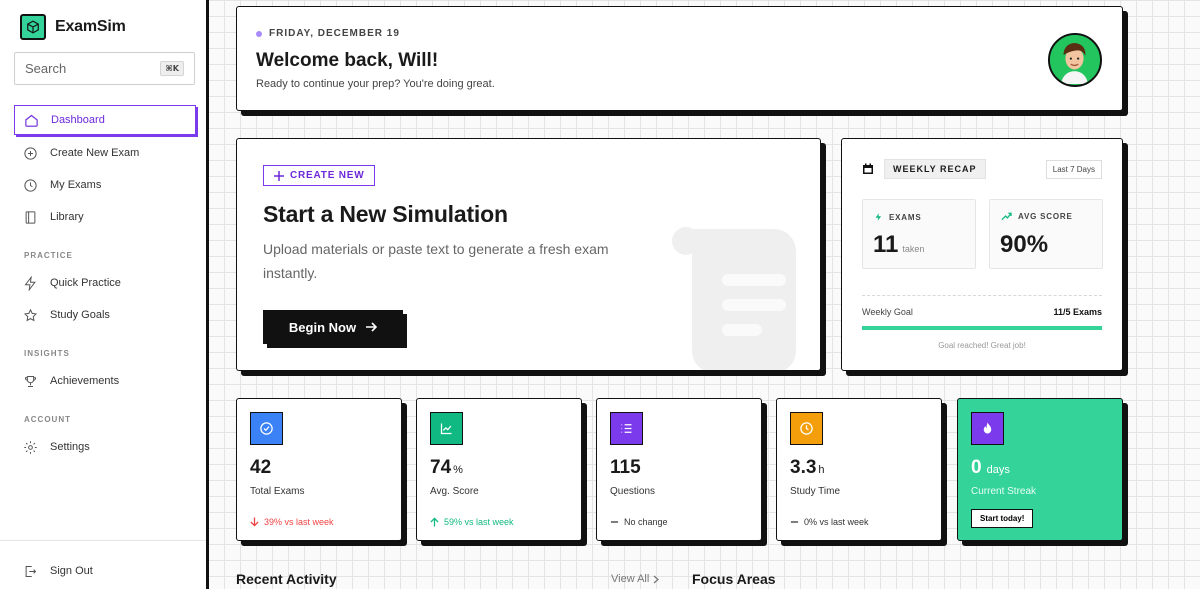 This screenshot has height=589, width=1200. What do you see at coordinates (322, 327) in the screenshot?
I see `begin-now-label: Begin Now` at bounding box center [322, 327].